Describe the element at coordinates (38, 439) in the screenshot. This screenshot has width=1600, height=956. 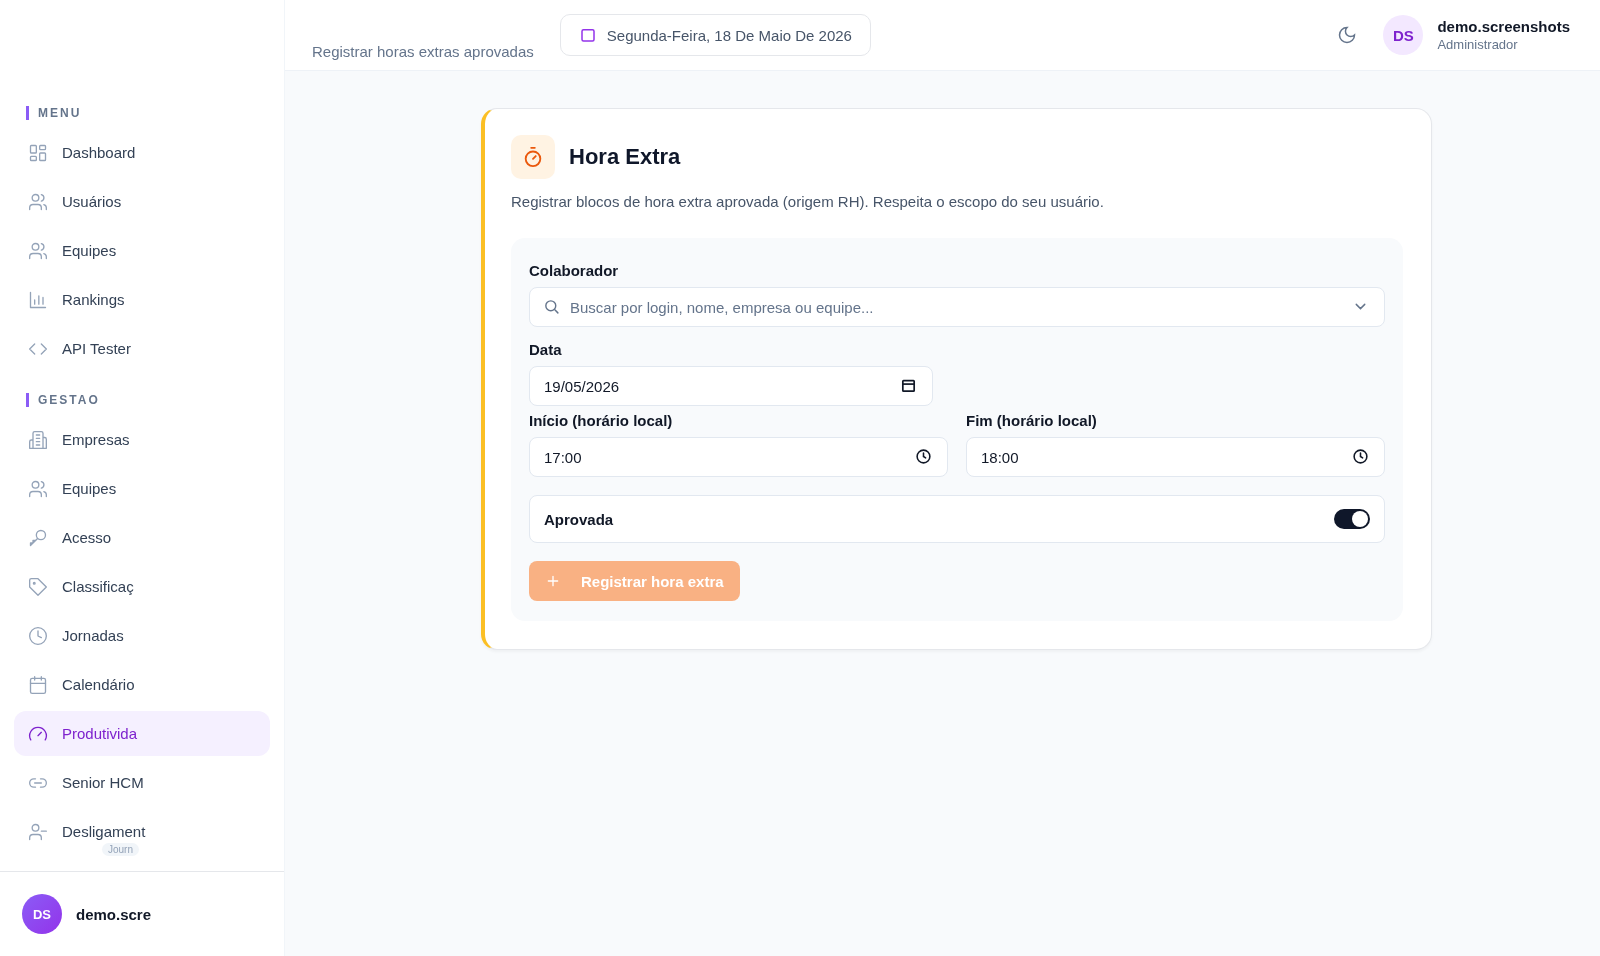
I see `building-icon` at that location.